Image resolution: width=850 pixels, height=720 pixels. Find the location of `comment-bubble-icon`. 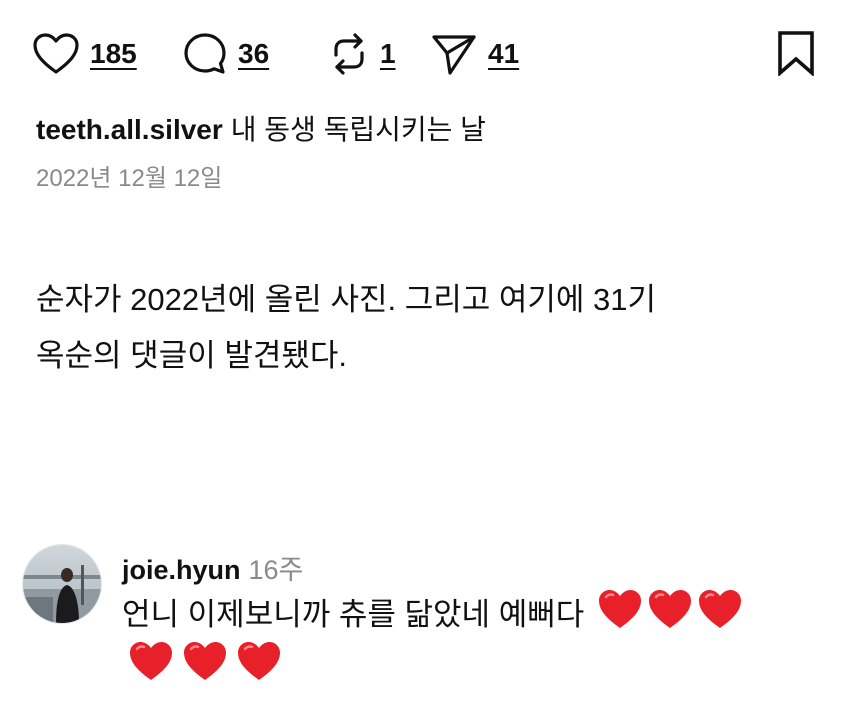

comment-bubble-icon is located at coordinates (205, 53).